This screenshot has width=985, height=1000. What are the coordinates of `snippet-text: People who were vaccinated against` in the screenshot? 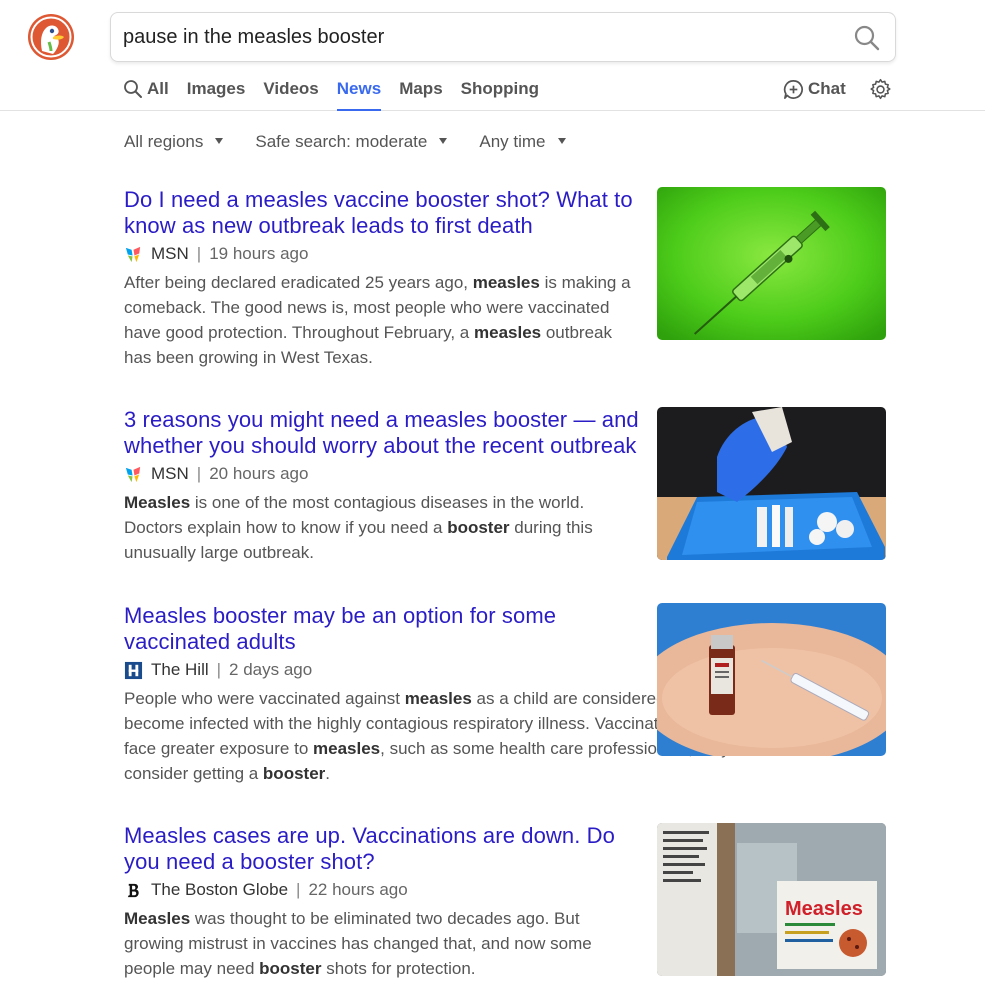 It's located at (264, 698).